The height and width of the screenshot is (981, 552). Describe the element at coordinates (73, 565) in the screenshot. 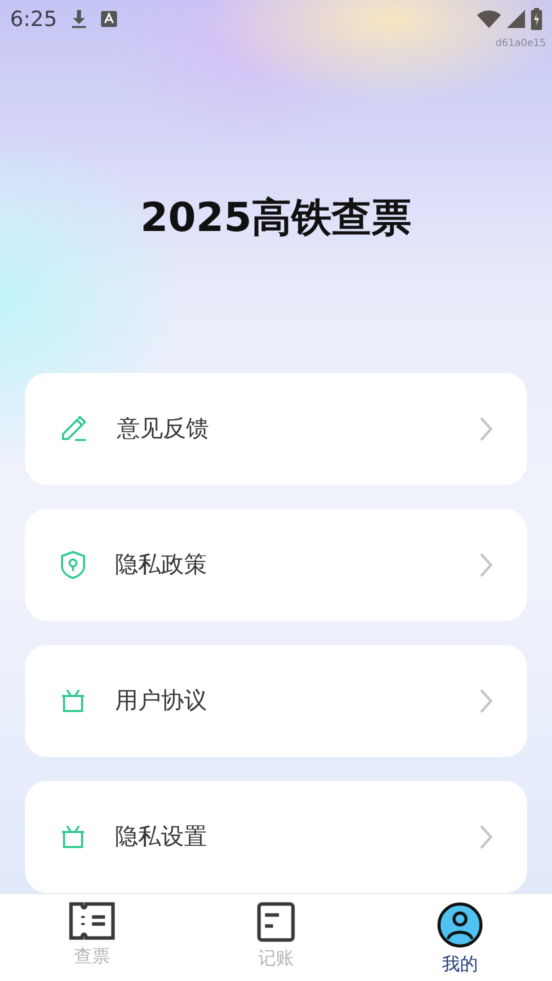

I see `shield-icon` at that location.